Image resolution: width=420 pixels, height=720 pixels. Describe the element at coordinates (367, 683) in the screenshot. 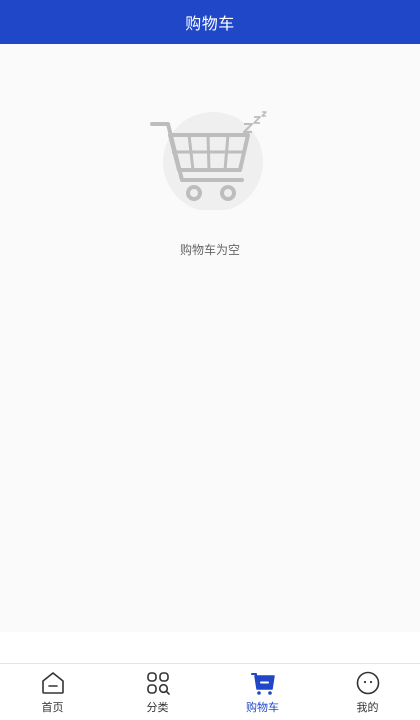

I see `profile-icon` at that location.